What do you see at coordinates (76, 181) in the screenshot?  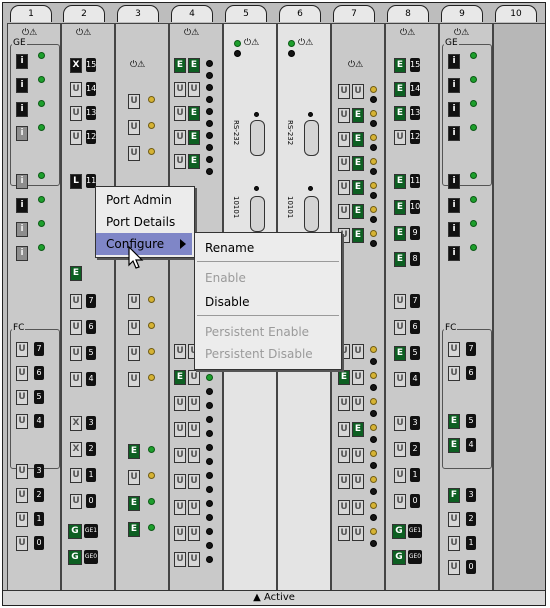 I see `slot-2-port: L` at bounding box center [76, 181].